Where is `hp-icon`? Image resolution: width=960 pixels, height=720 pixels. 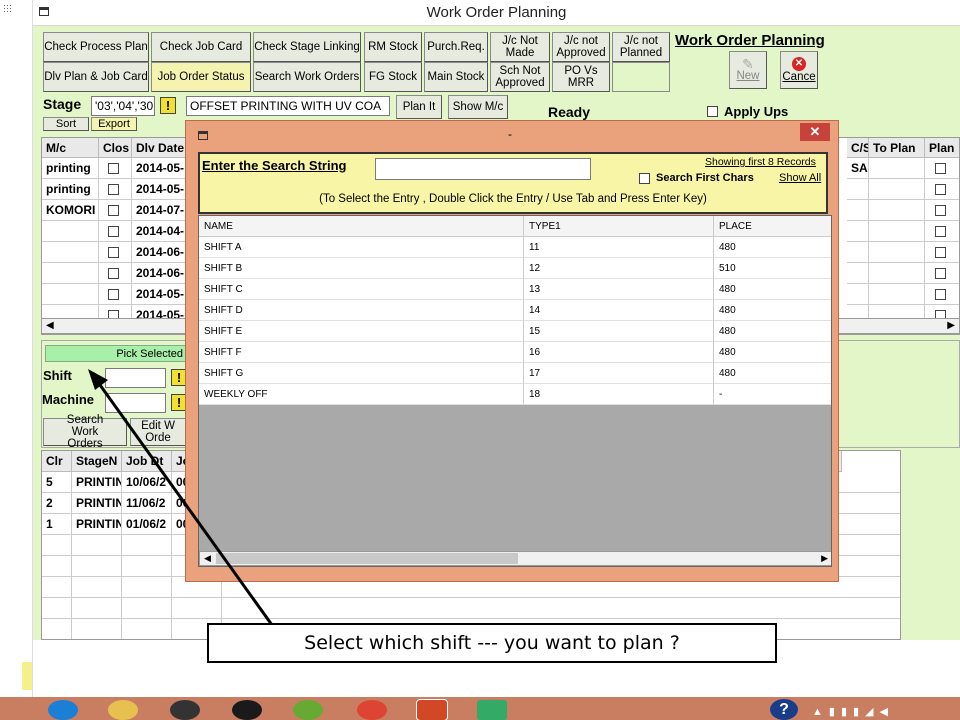
hp-icon is located at coordinates (247, 710).